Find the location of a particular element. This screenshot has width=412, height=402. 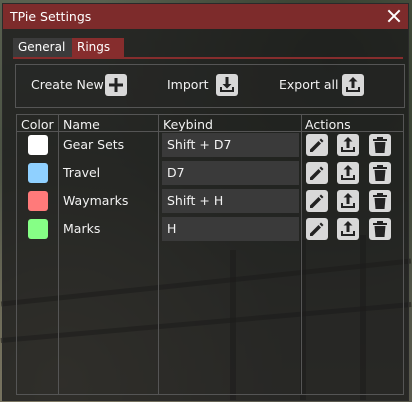

keybind-field: H is located at coordinates (230, 229).